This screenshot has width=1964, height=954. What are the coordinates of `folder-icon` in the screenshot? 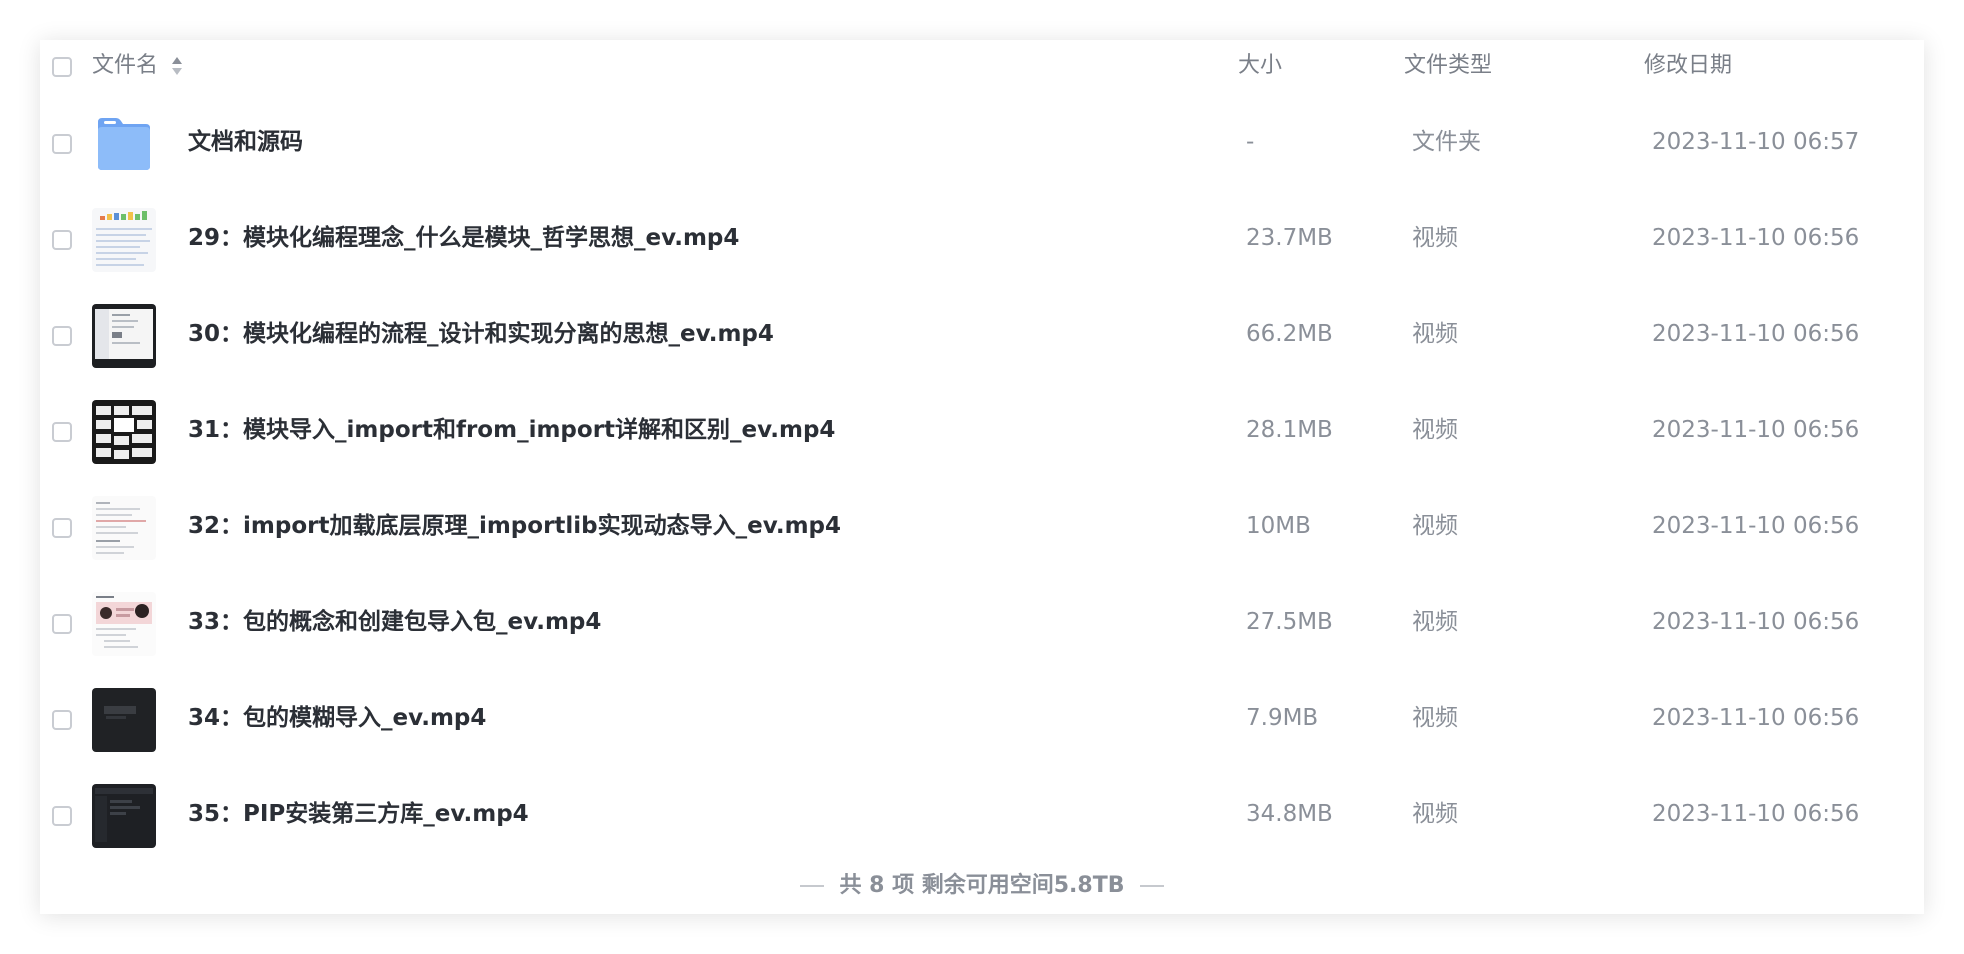 It's located at (124, 144).